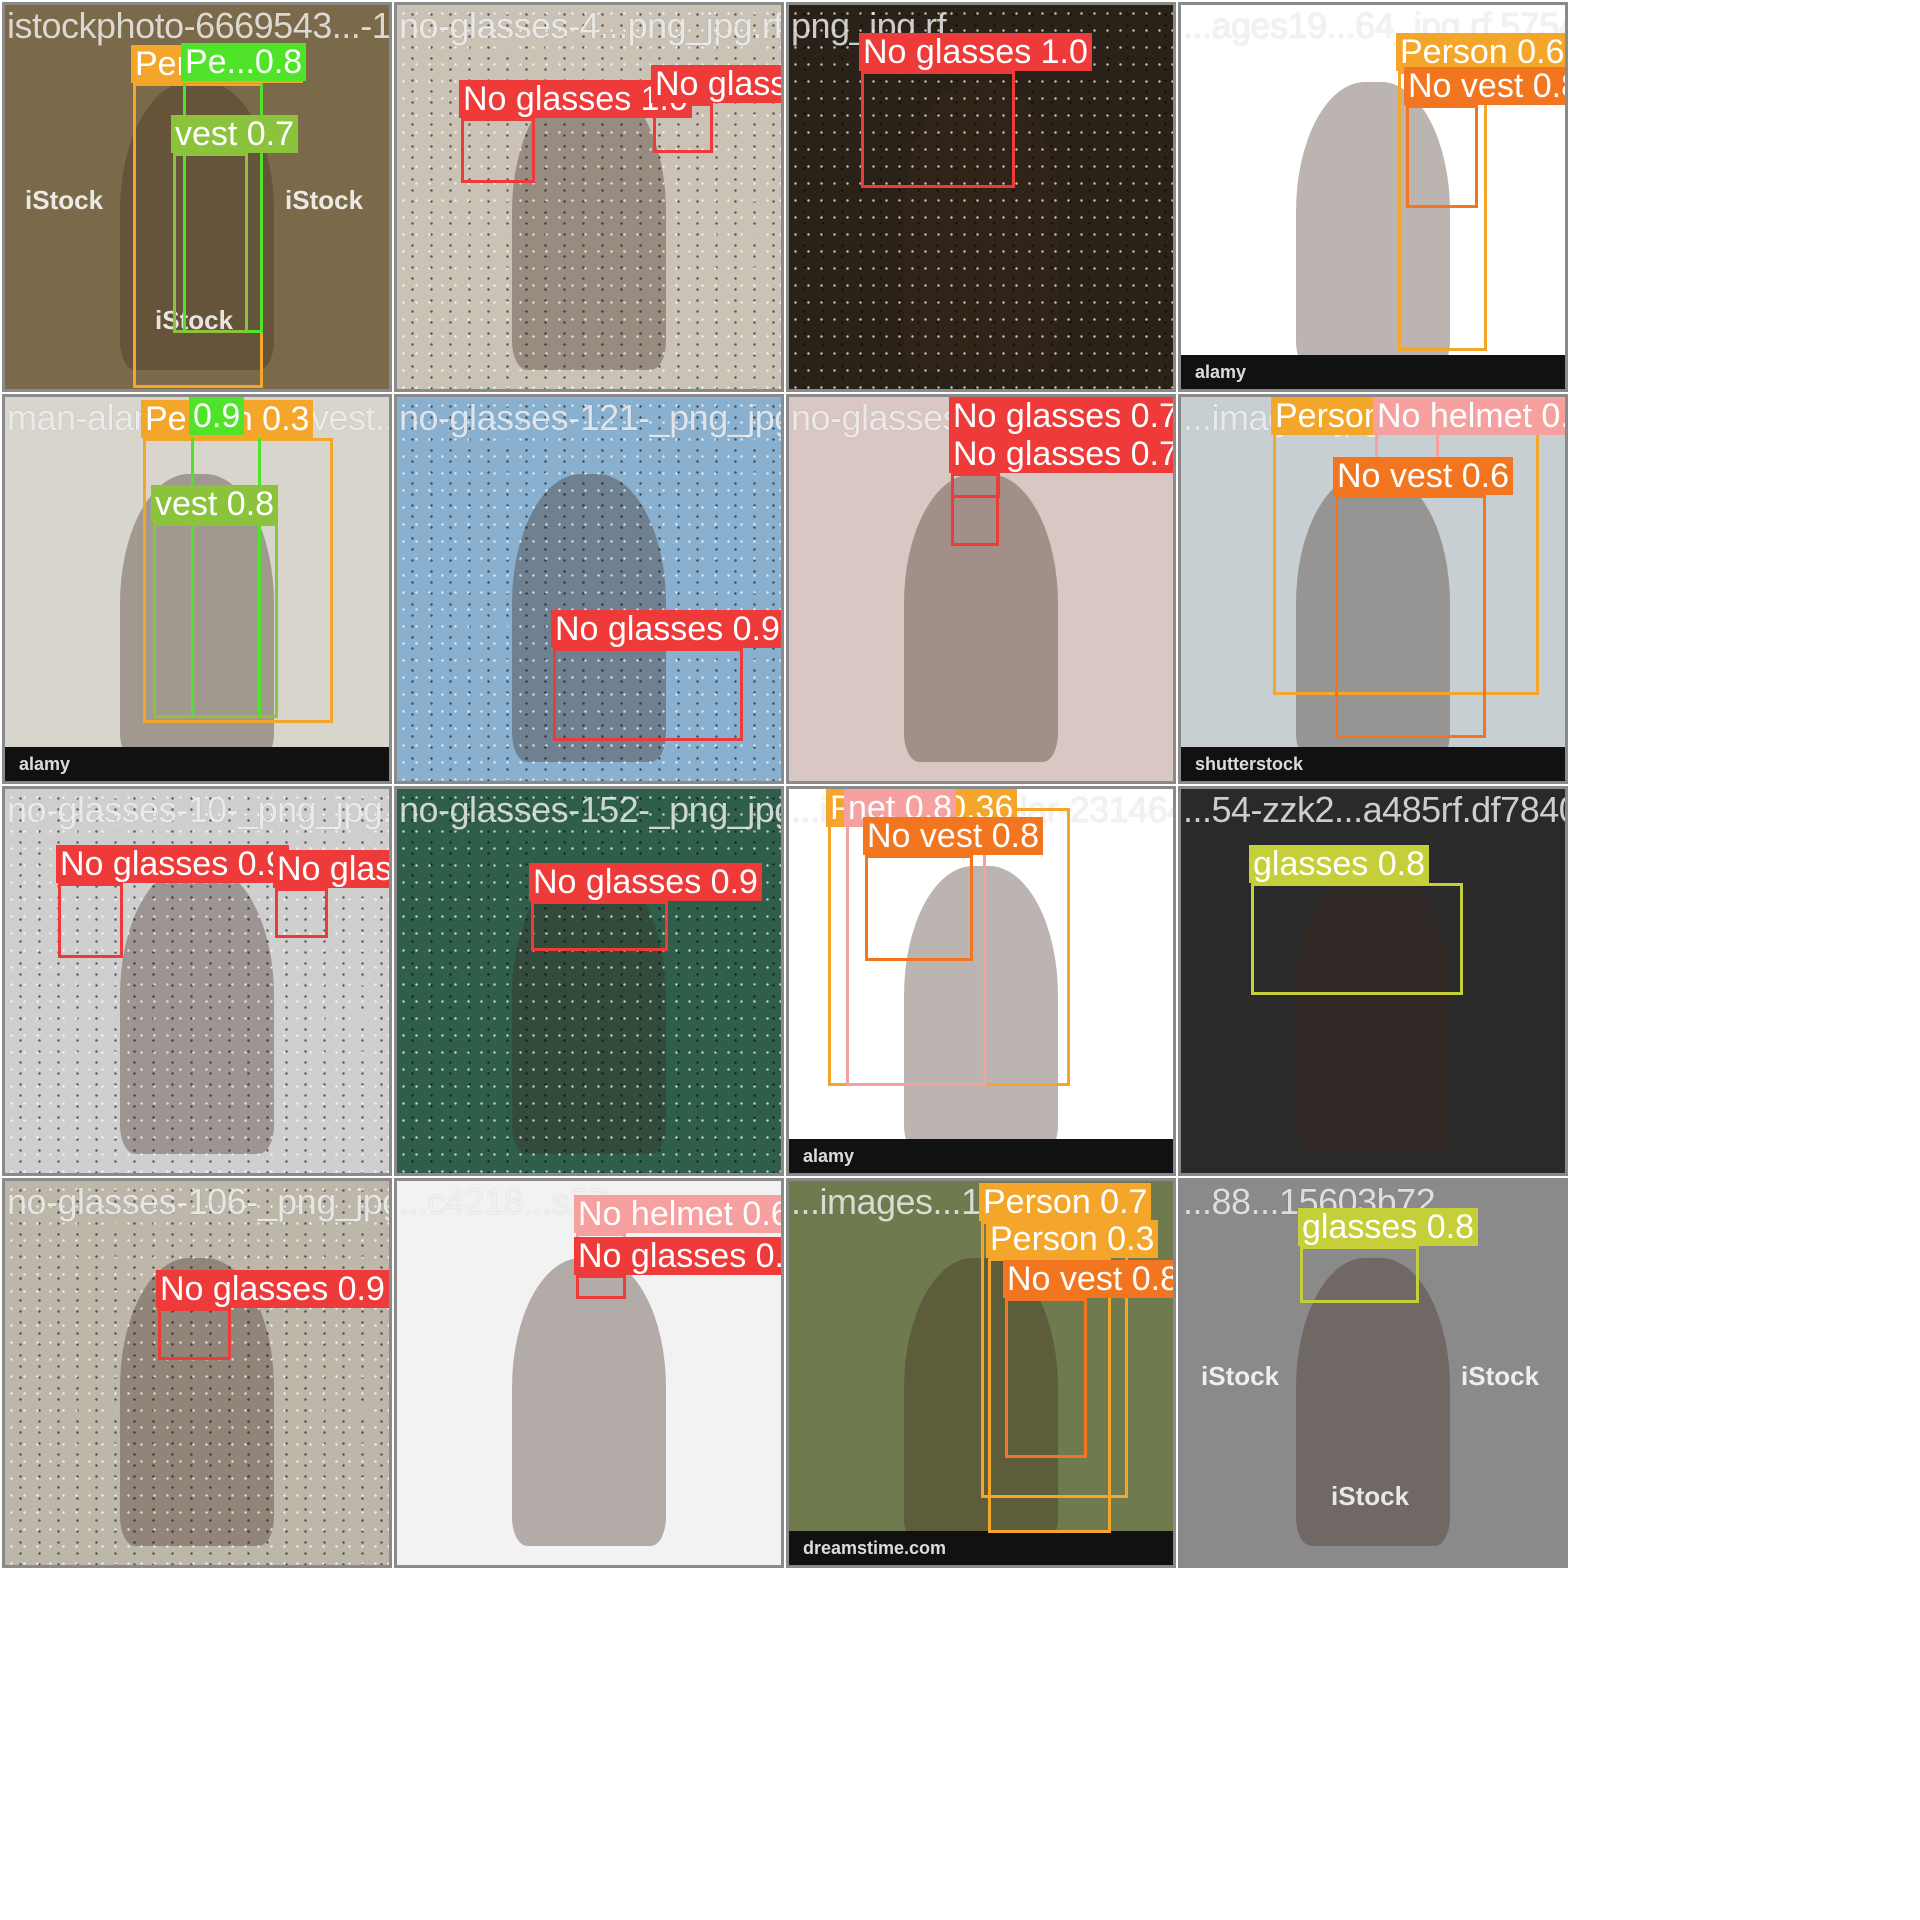 The height and width of the screenshot is (1920, 1920). I want to click on detection-label: No helmet 0.6, so click(677, 1214).